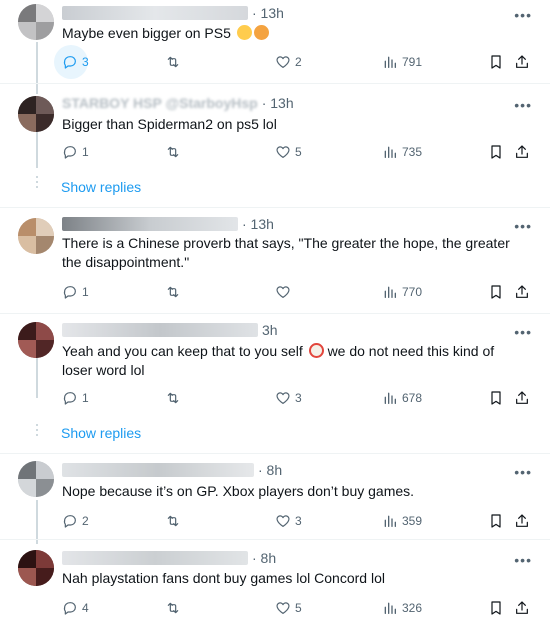  Describe the element at coordinates (75, 521) in the screenshot. I see `reply-button: 2` at that location.